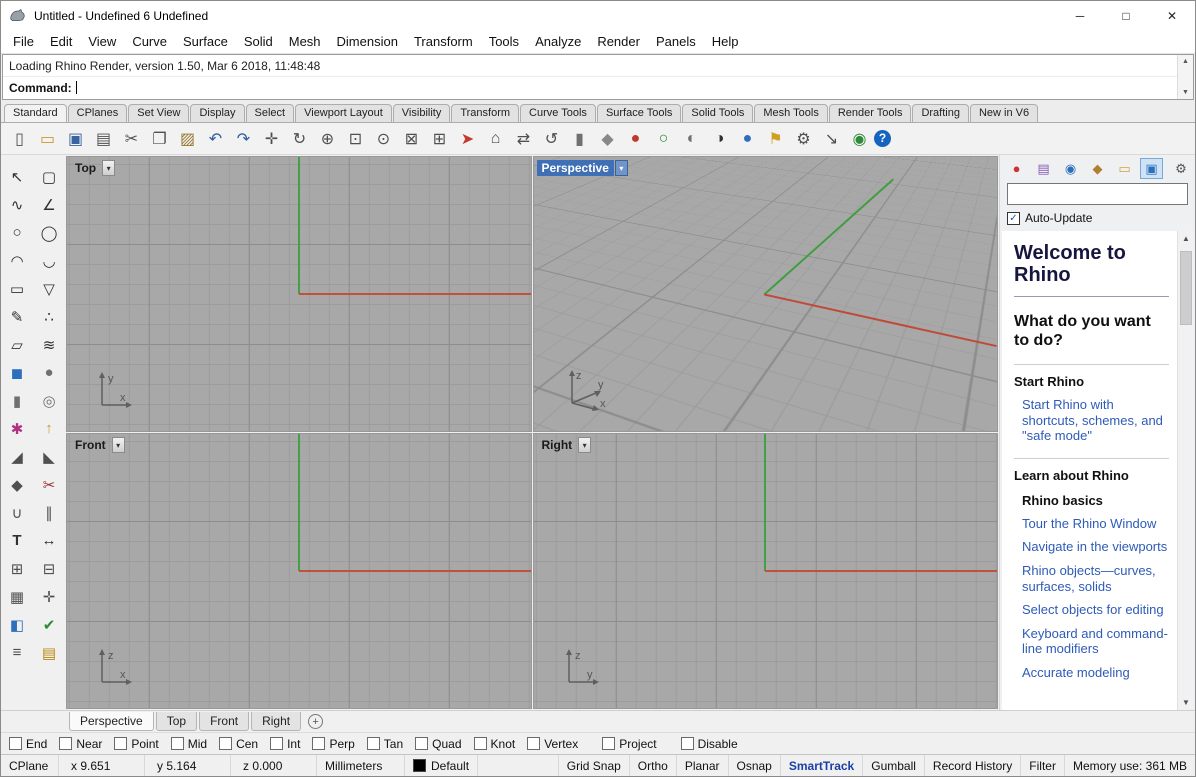 Image resolution: width=1196 pixels, height=777 pixels. I want to click on menu-surface: Surface, so click(205, 41).